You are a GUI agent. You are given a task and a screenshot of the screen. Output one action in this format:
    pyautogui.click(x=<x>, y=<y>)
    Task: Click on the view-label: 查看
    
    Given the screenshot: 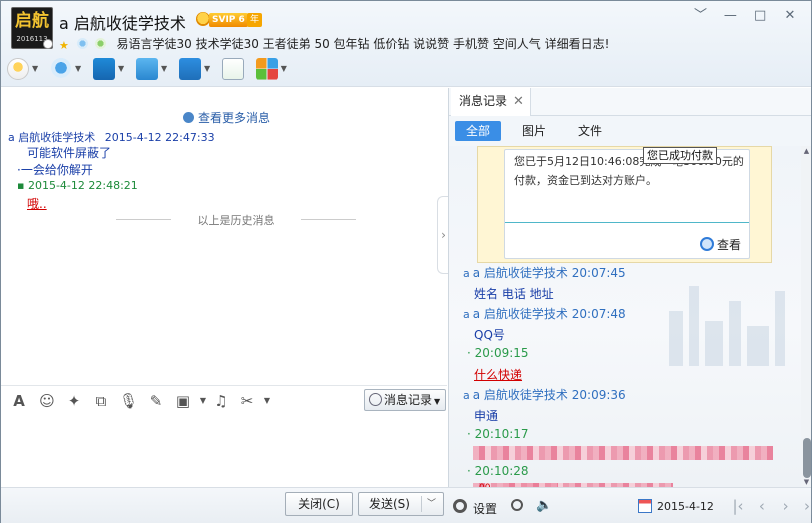 What is the action you would take?
    pyautogui.click(x=729, y=245)
    